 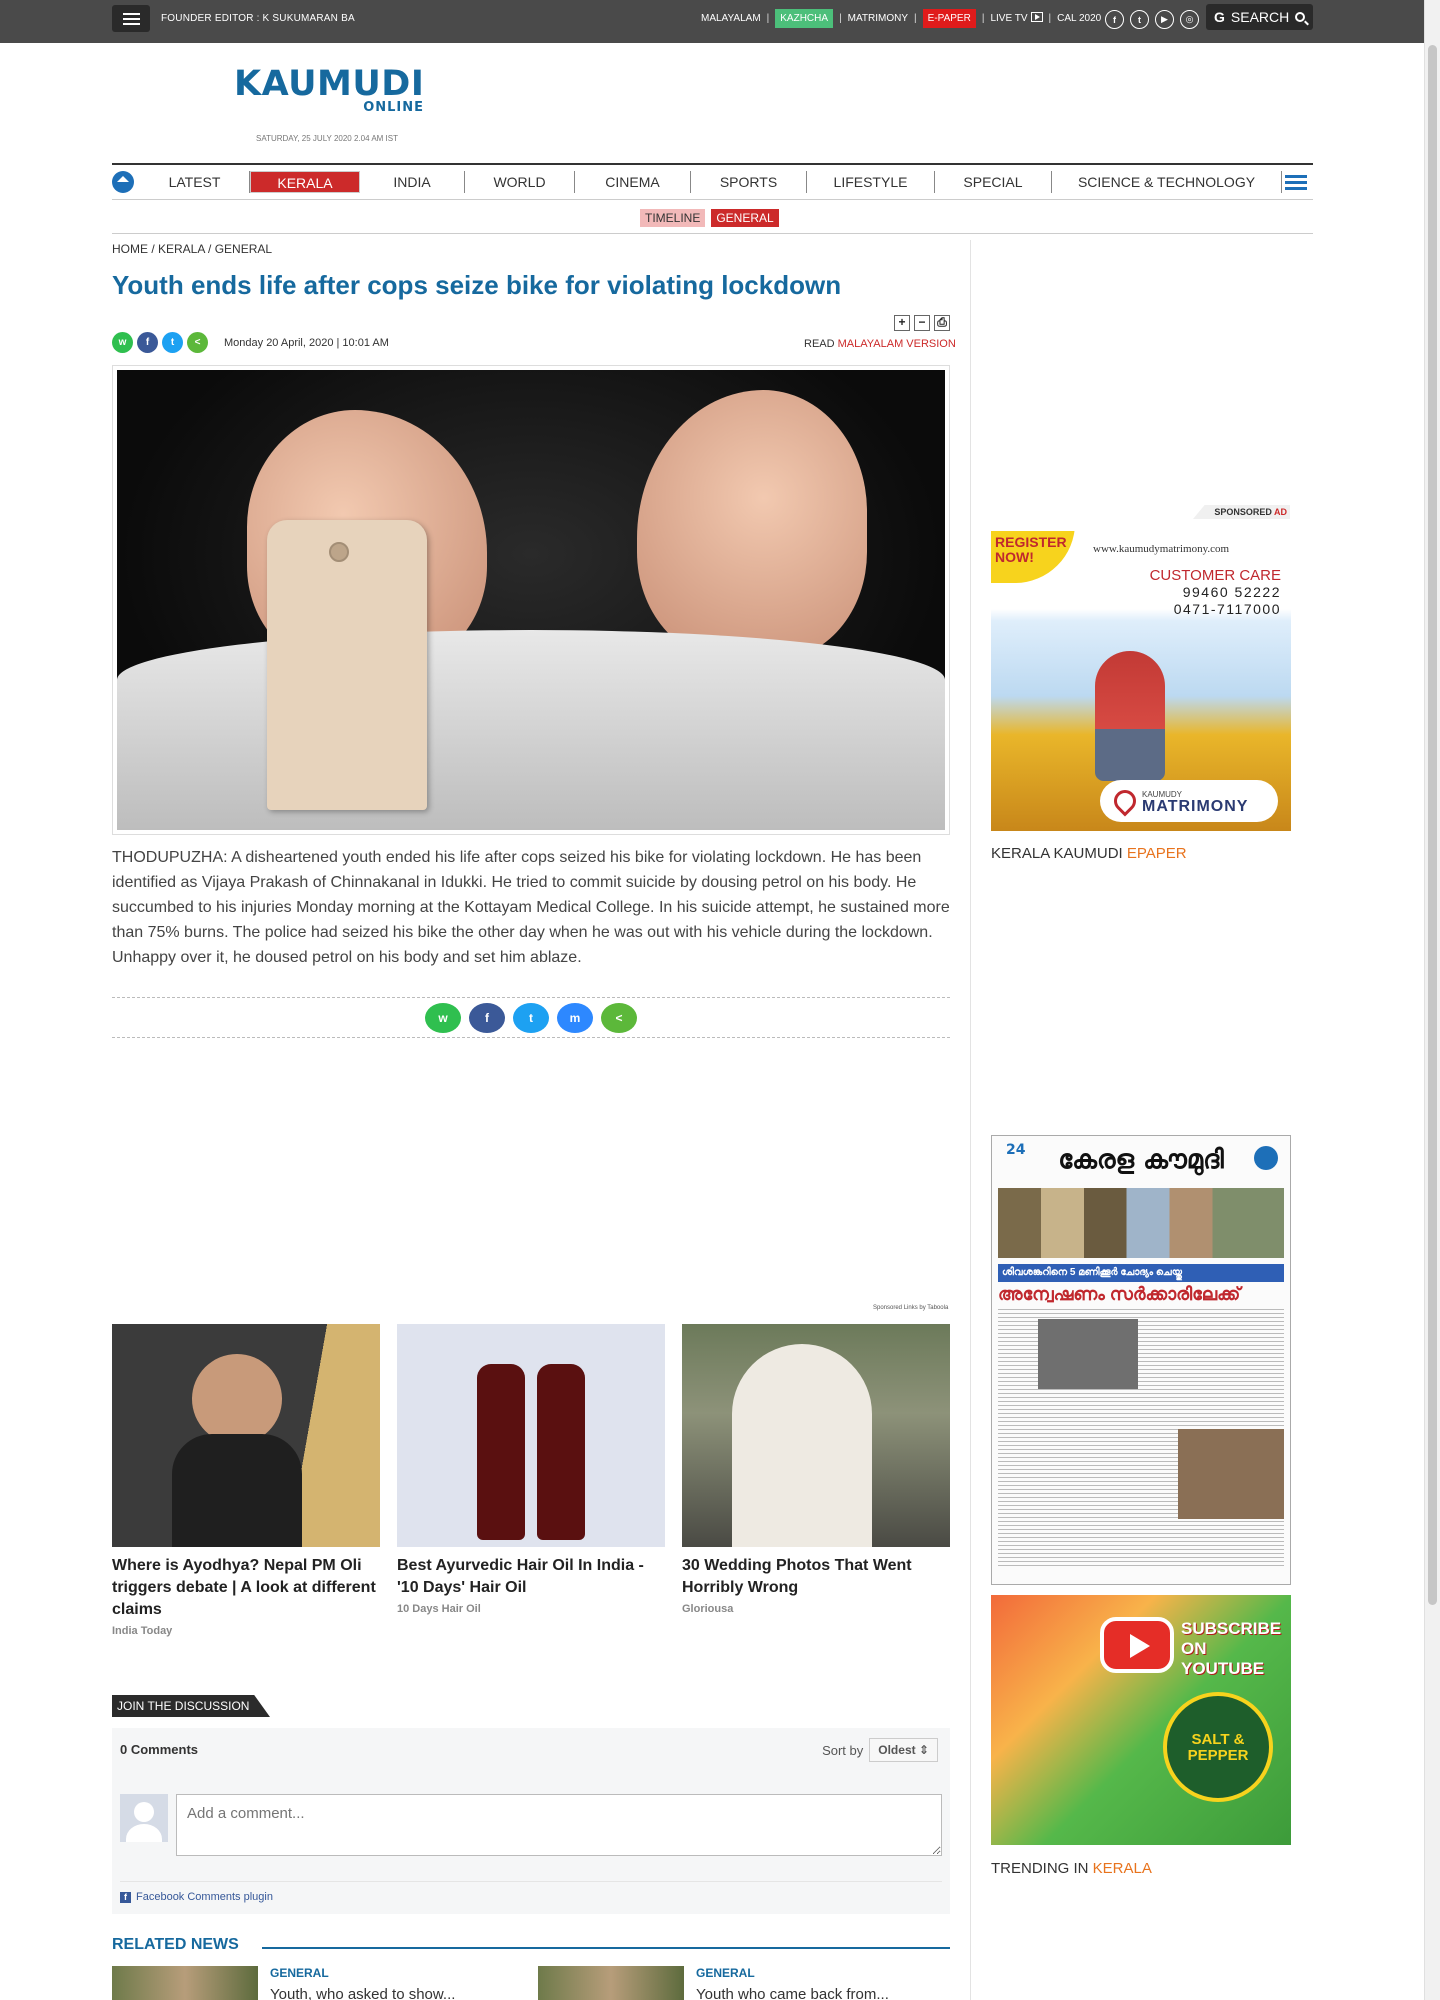 I want to click on breadcrumb: HOME / KERALA / GENERAL, so click(x=192, y=249).